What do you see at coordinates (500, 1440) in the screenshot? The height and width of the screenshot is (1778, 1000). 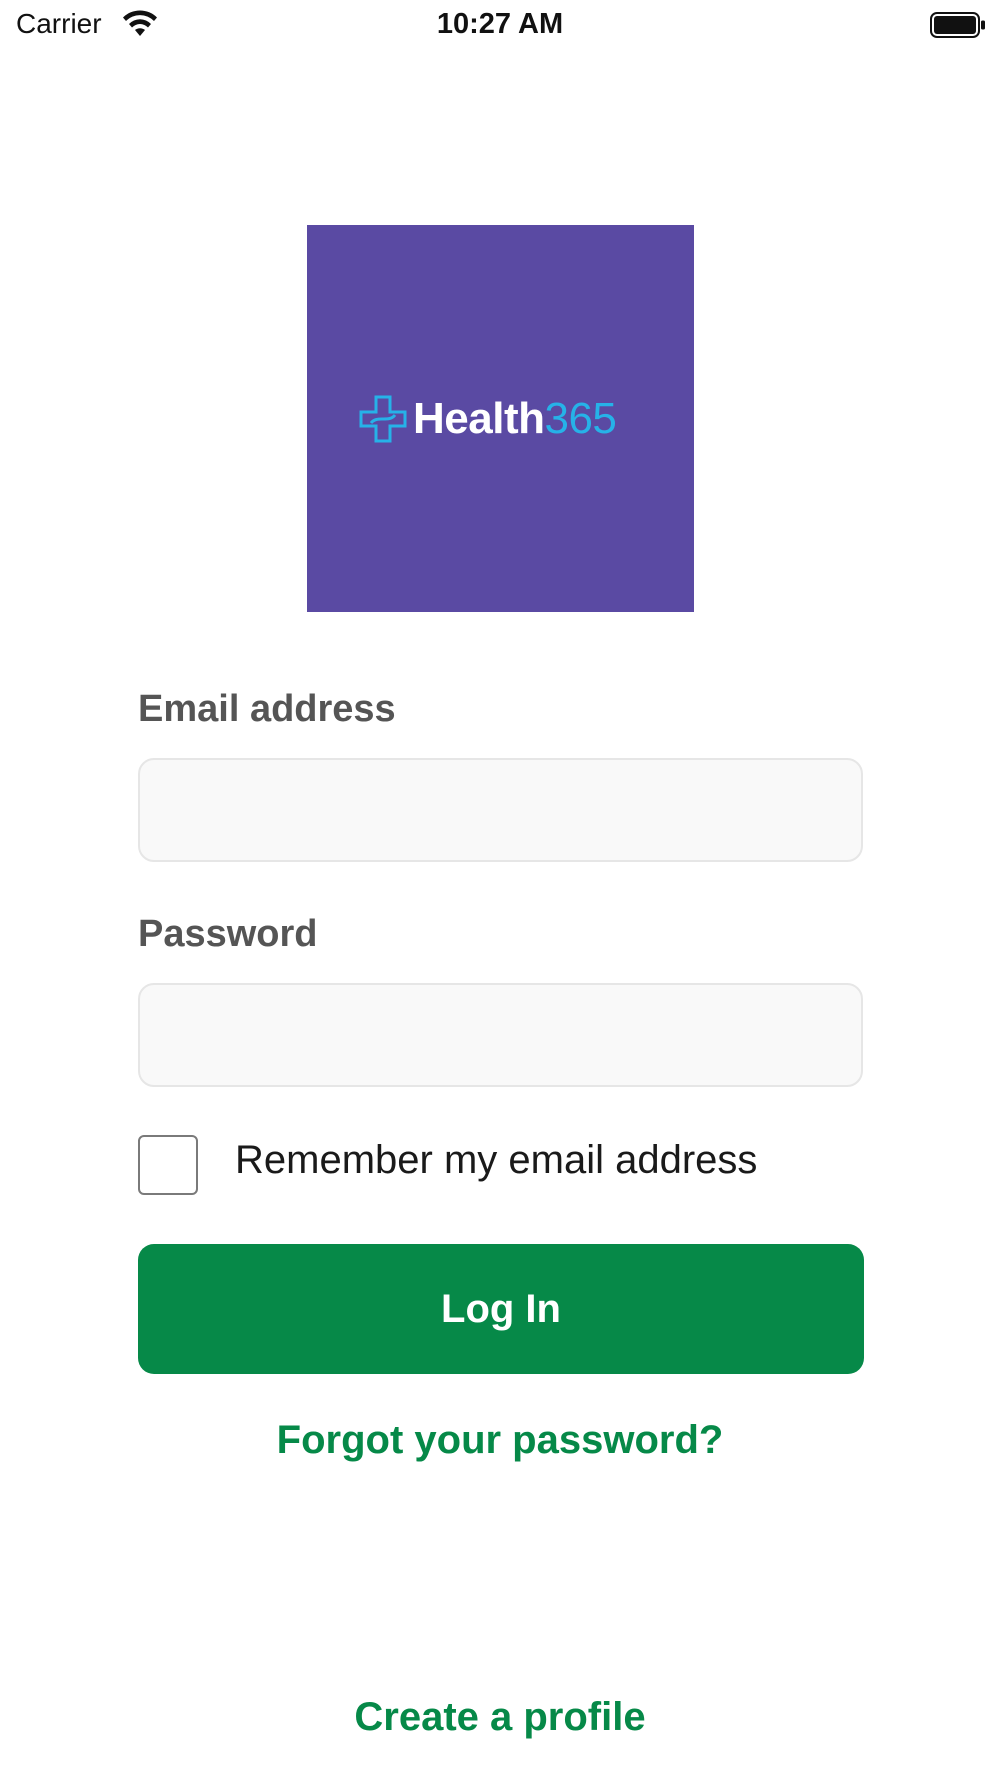 I see `forgot-password-link: Forgot your password?` at bounding box center [500, 1440].